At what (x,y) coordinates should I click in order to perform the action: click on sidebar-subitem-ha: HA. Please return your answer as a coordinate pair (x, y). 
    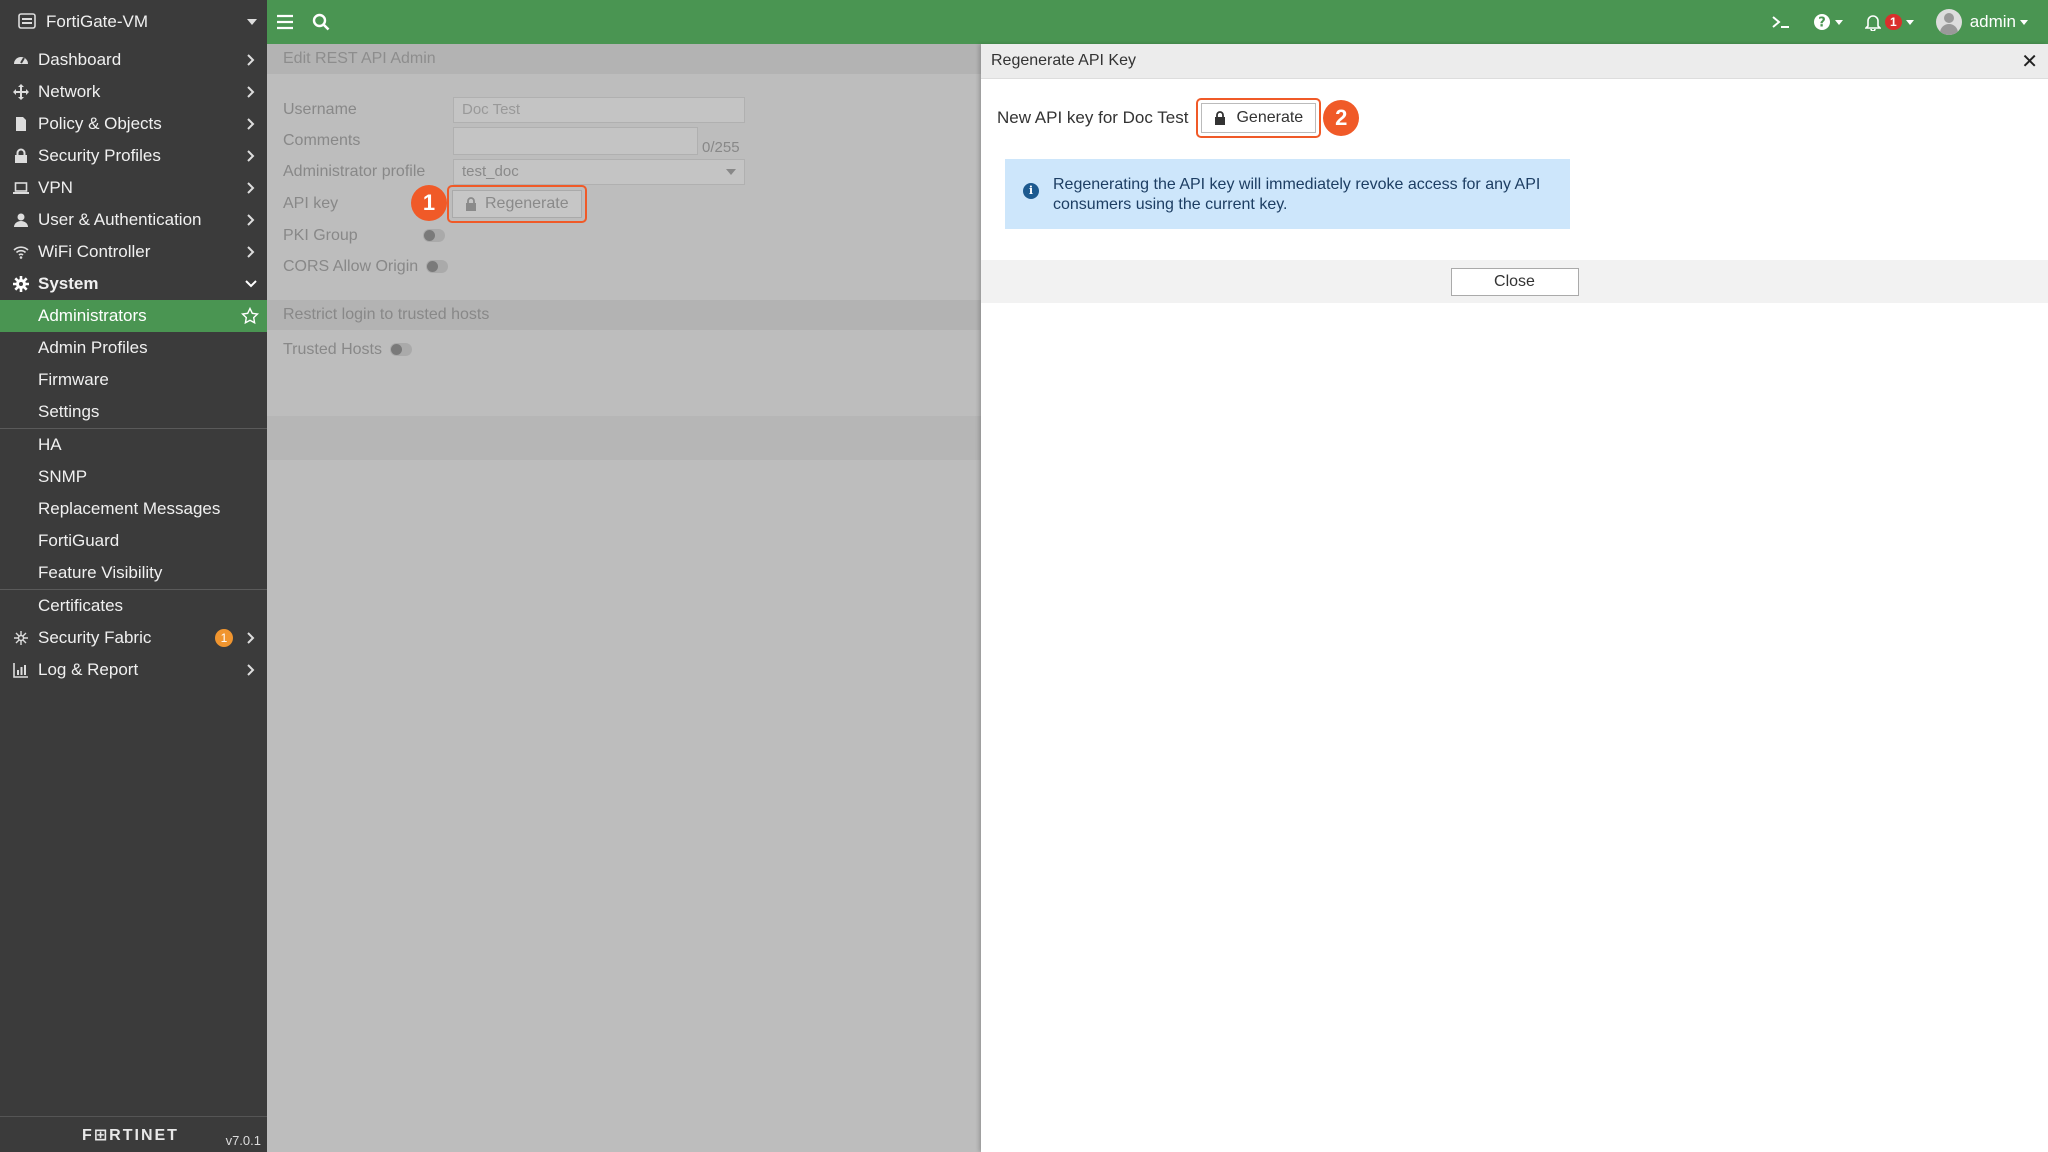
    Looking at the image, I should click on (133, 445).